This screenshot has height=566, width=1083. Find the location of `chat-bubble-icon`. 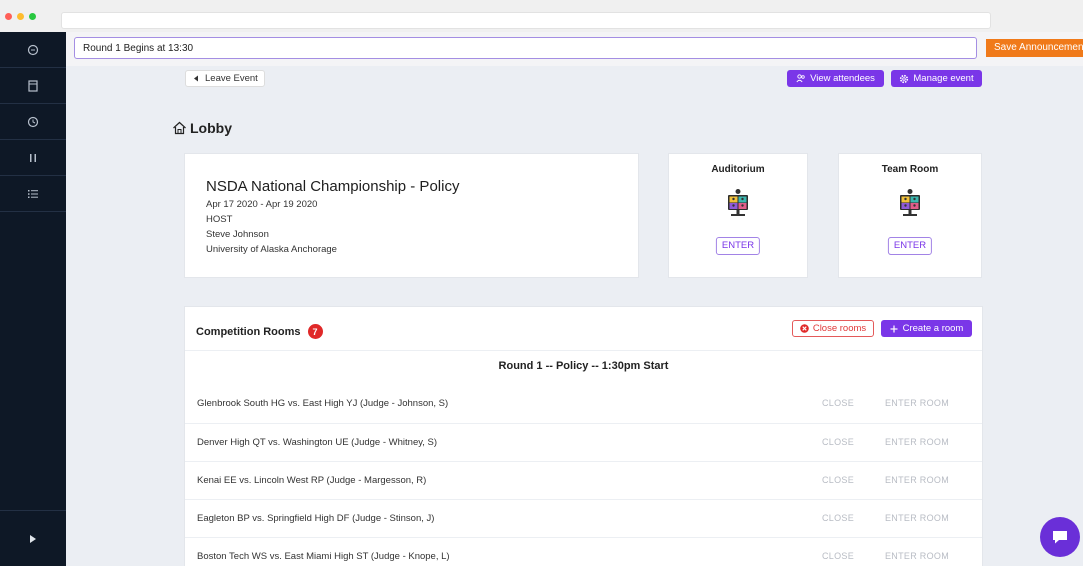

chat-bubble-icon is located at coordinates (1060, 537).